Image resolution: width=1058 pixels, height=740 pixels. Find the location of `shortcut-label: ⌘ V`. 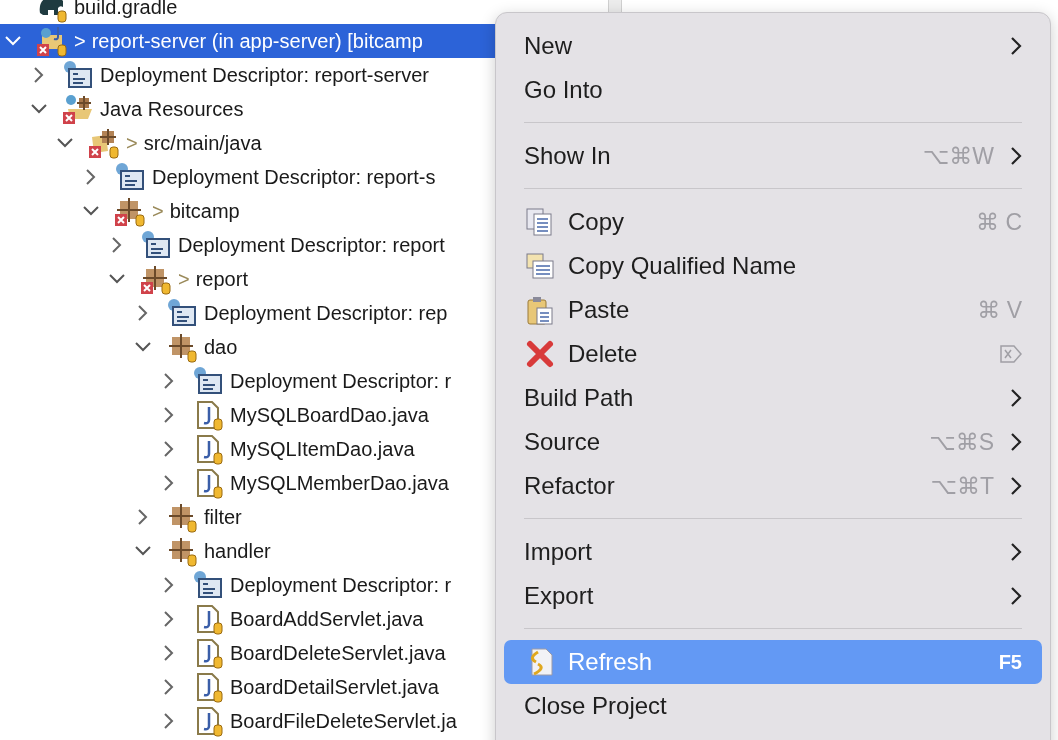

shortcut-label: ⌘ V is located at coordinates (999, 310).